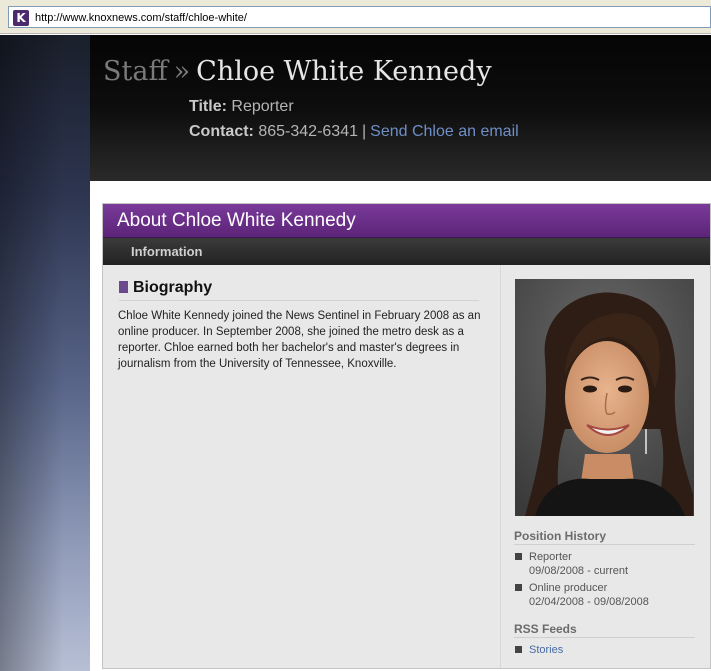 Image resolution: width=711 pixels, height=671 pixels. Describe the element at coordinates (604, 595) in the screenshot. I see `position-item: Online producer 02/04/2008 - 09/08/2008` at that location.